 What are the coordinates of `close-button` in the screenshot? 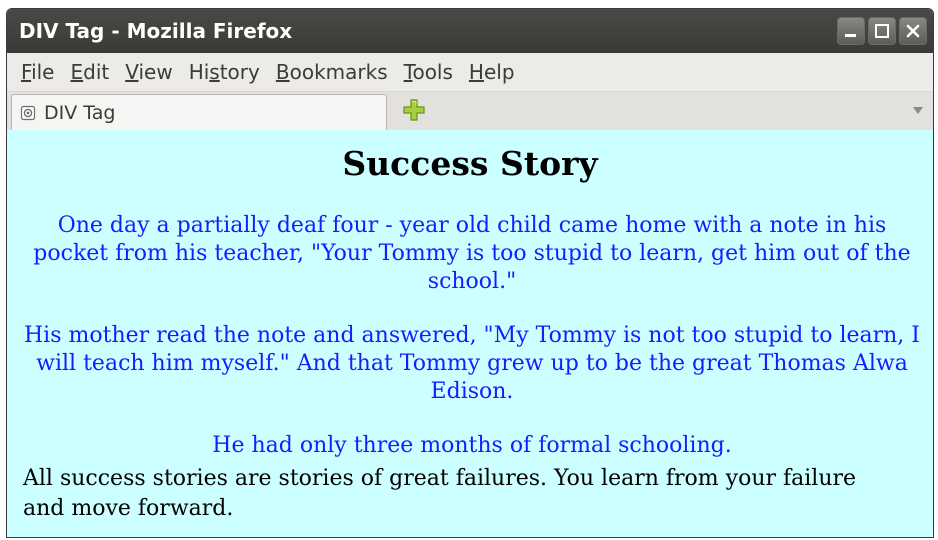 It's located at (913, 31).